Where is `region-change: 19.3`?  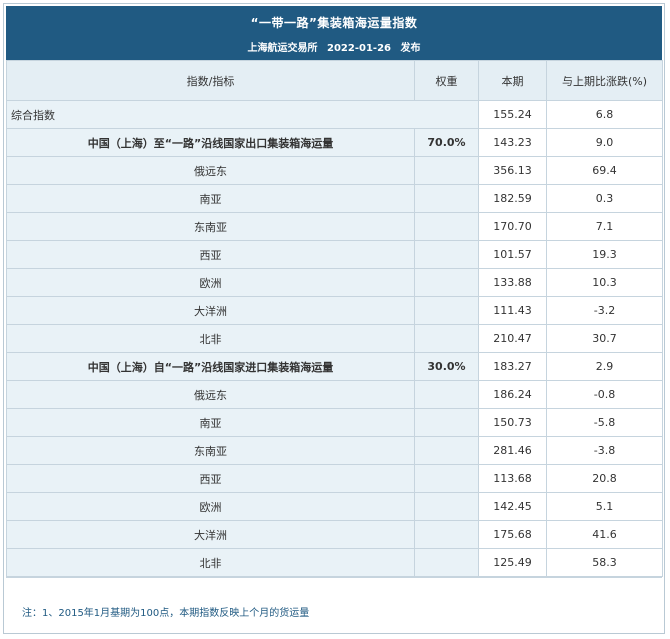
region-change: 19.3 is located at coordinates (604, 254).